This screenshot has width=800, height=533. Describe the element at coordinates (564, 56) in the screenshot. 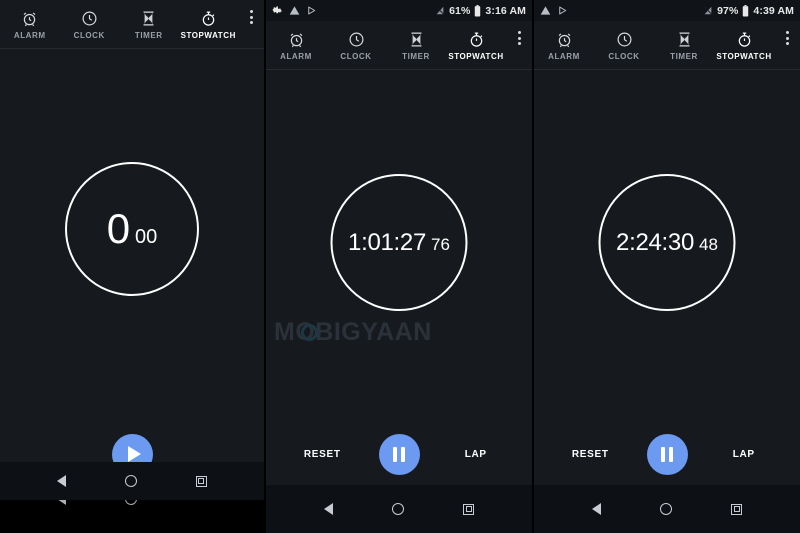

I see `tab-alarm-label: ALARM` at that location.